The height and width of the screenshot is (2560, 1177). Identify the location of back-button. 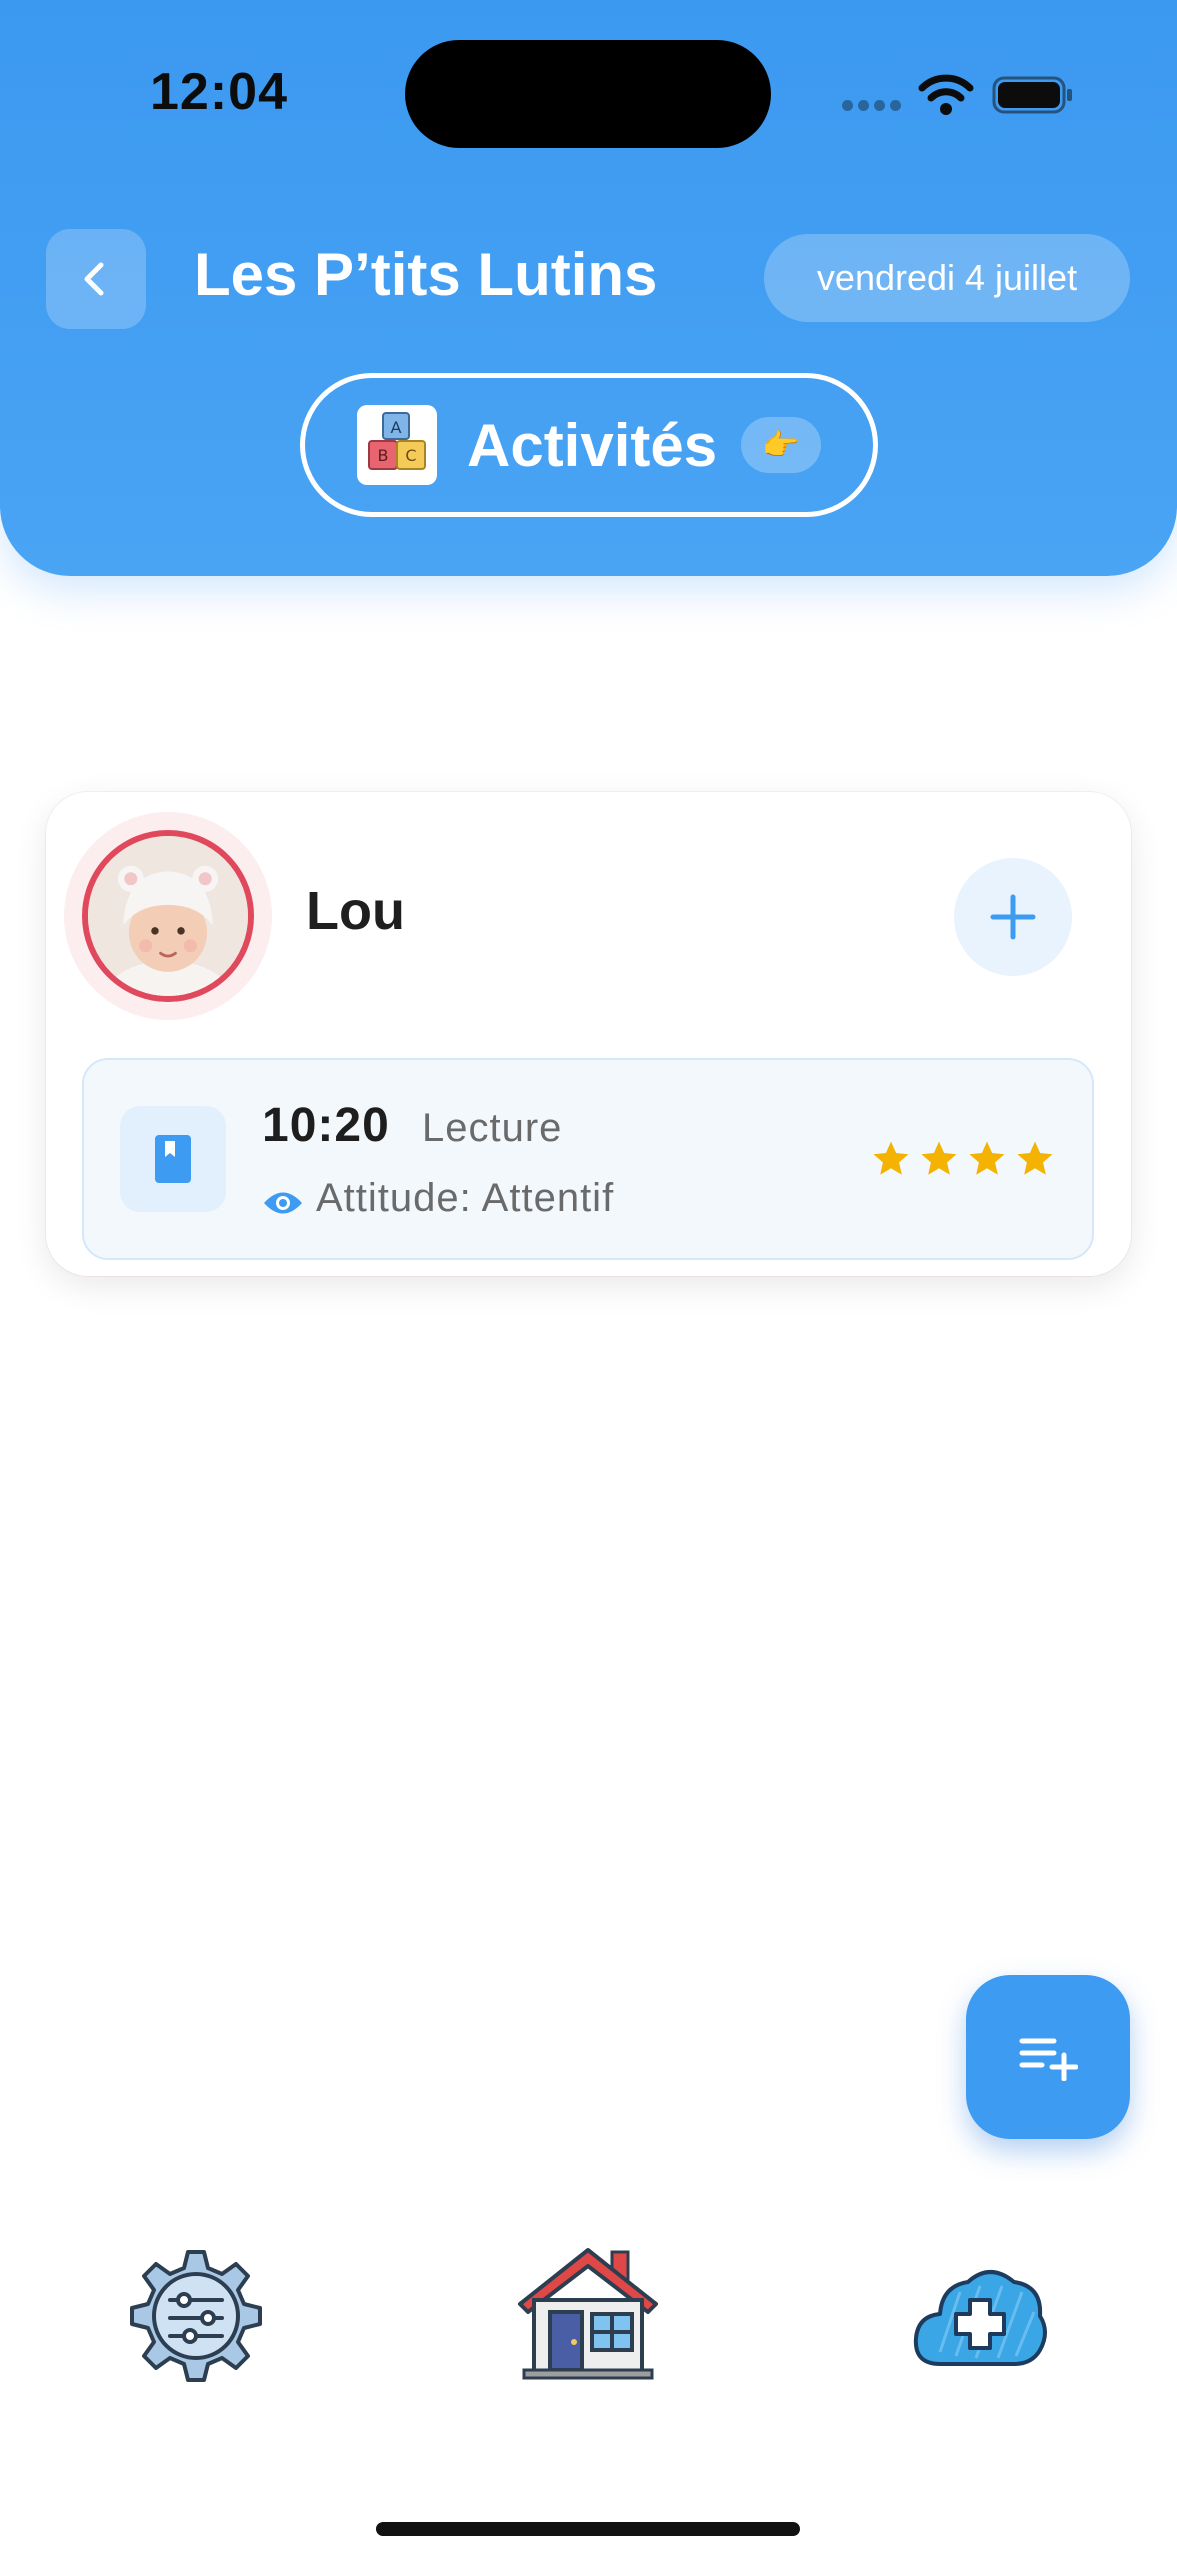
(96, 279).